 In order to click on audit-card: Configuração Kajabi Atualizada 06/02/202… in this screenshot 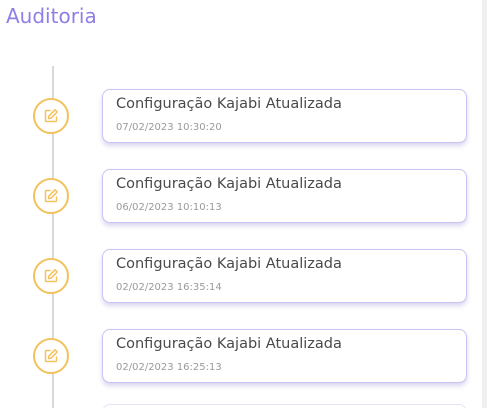, I will do `click(284, 196)`.